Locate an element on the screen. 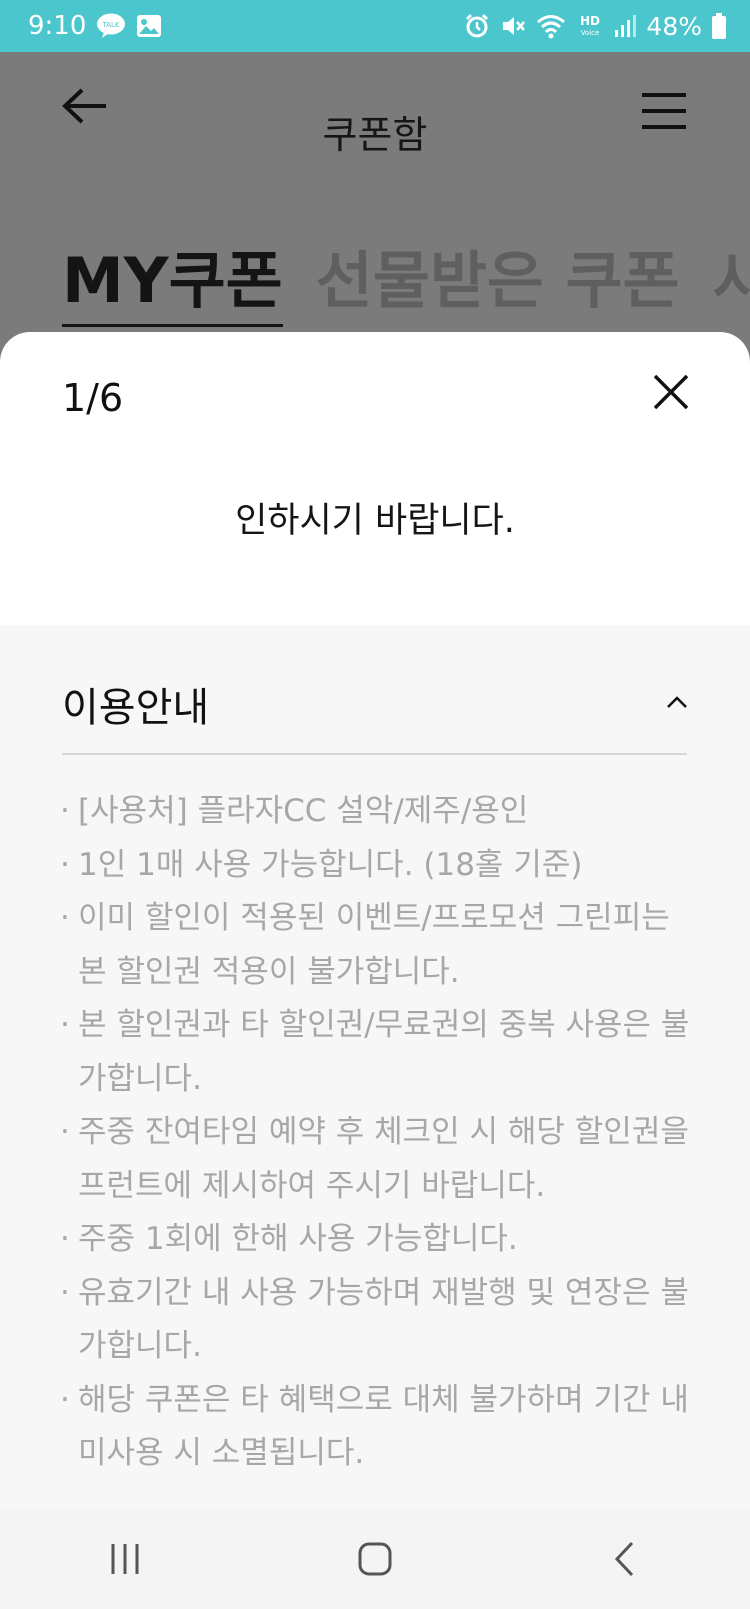  svg-text: Voice is located at coordinates (590, 33).